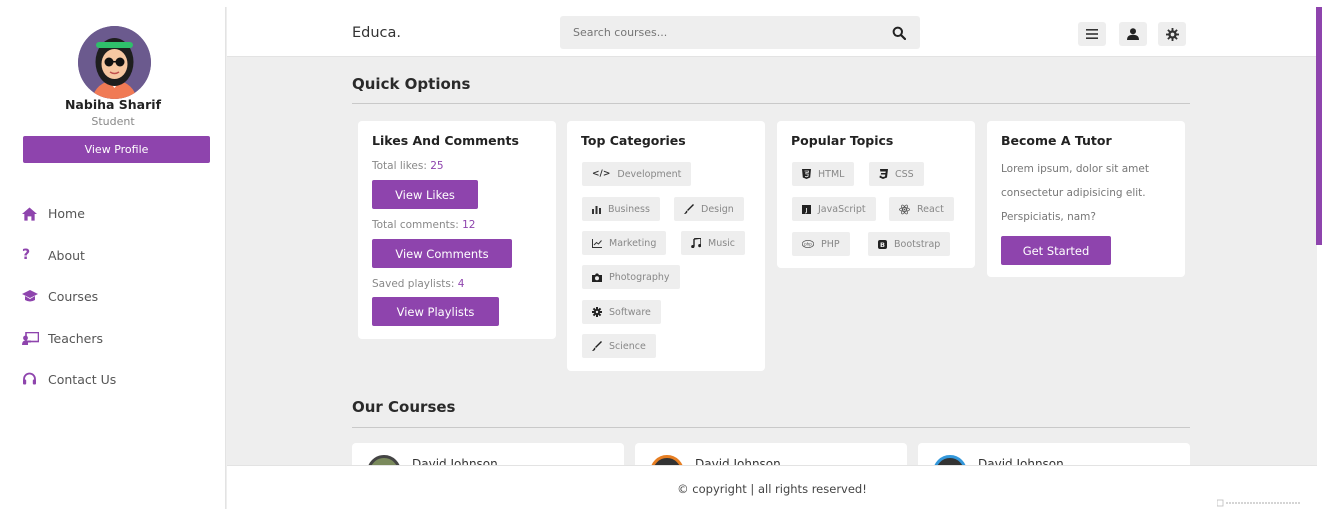 This screenshot has width=1333, height=509. I want to click on sidebar-nav: Home ? About Courses Teachers Contact Us, so click(122, 297).